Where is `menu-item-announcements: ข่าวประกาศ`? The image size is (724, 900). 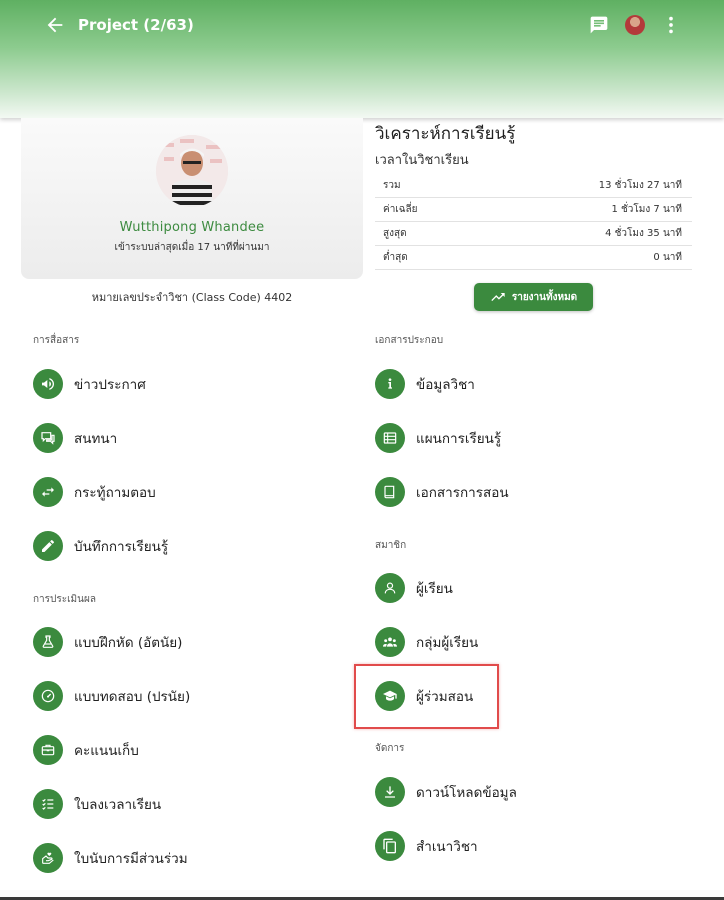 menu-item-announcements: ข่าวประกาศ is located at coordinates (89, 384).